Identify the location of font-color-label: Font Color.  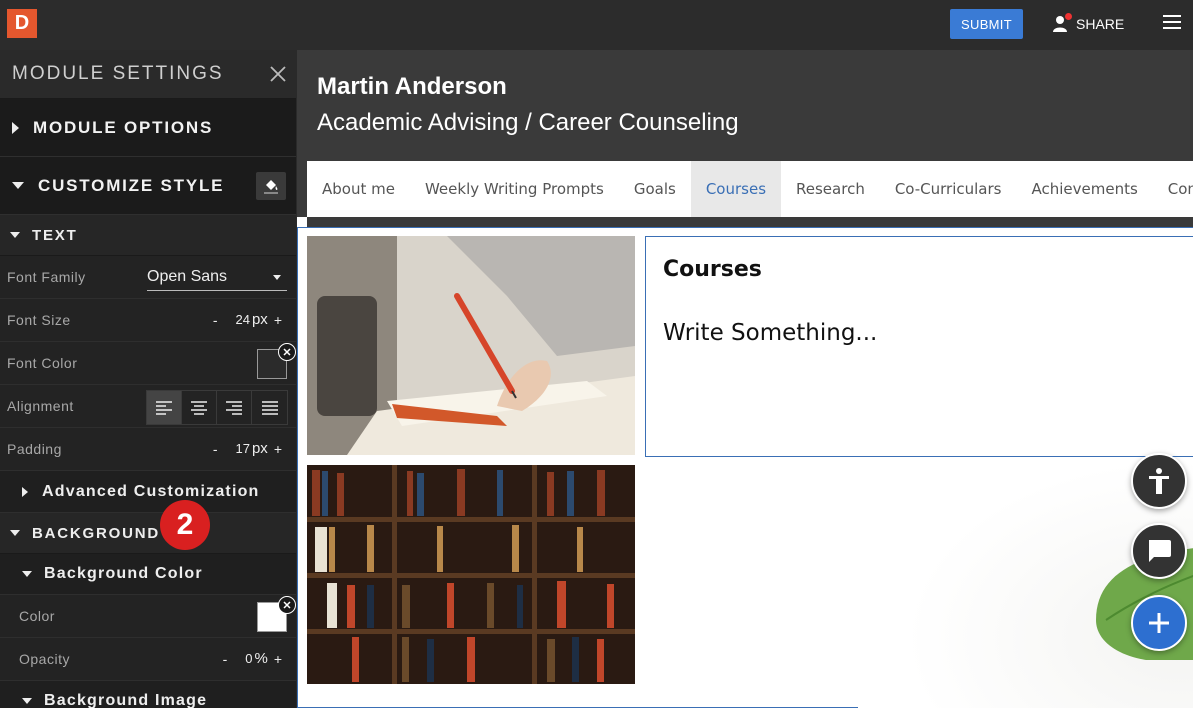
(42, 363).